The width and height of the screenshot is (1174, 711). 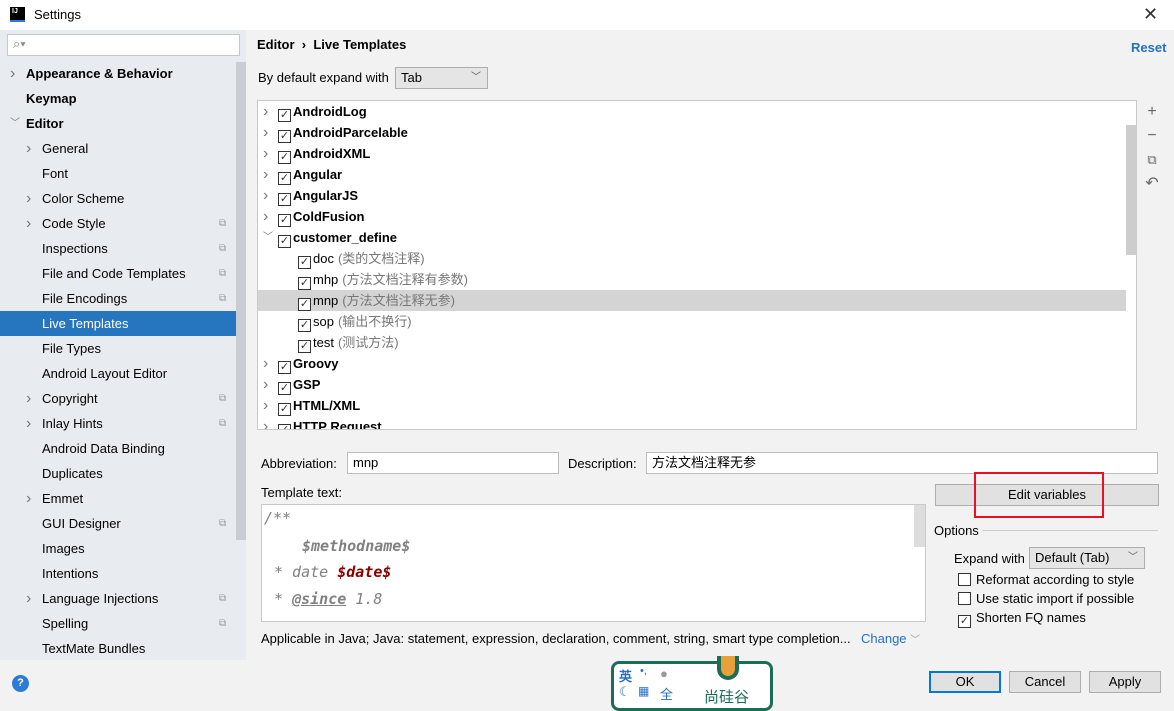 I want to click on template-item: ✓ test (测试方法), so click(x=692, y=342).